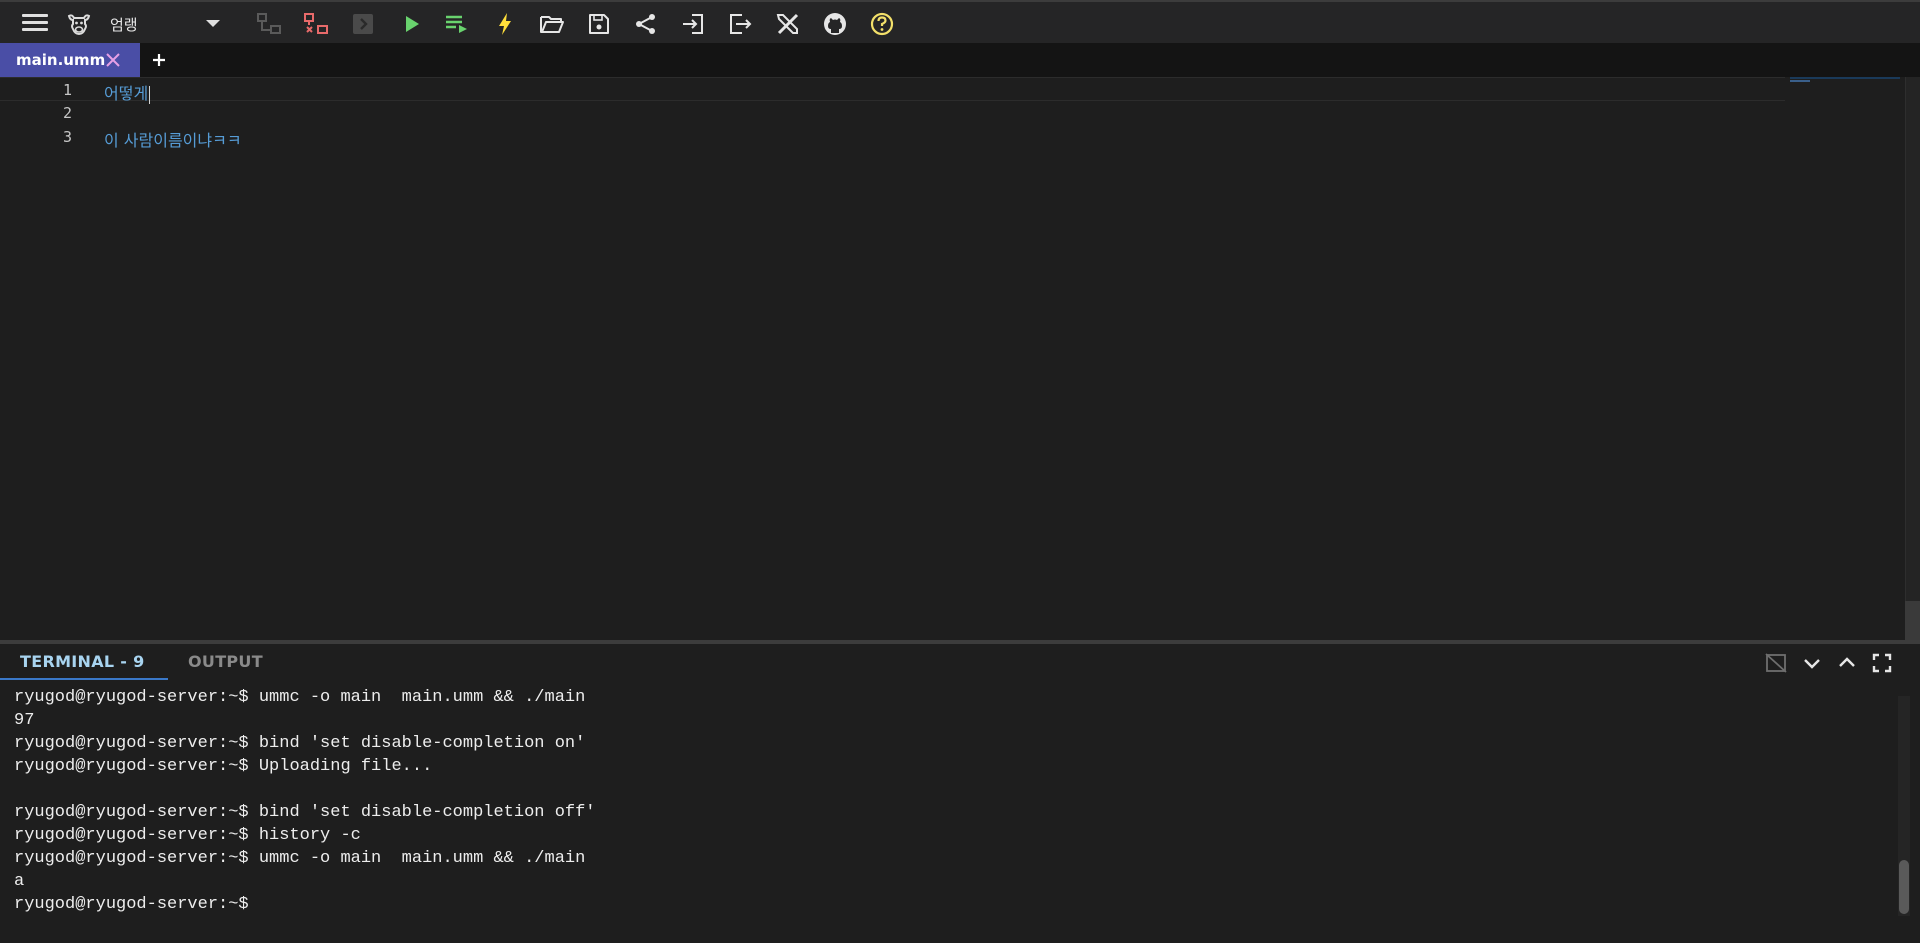  Describe the element at coordinates (24, 720) in the screenshot. I see `terminal-line: 97` at that location.